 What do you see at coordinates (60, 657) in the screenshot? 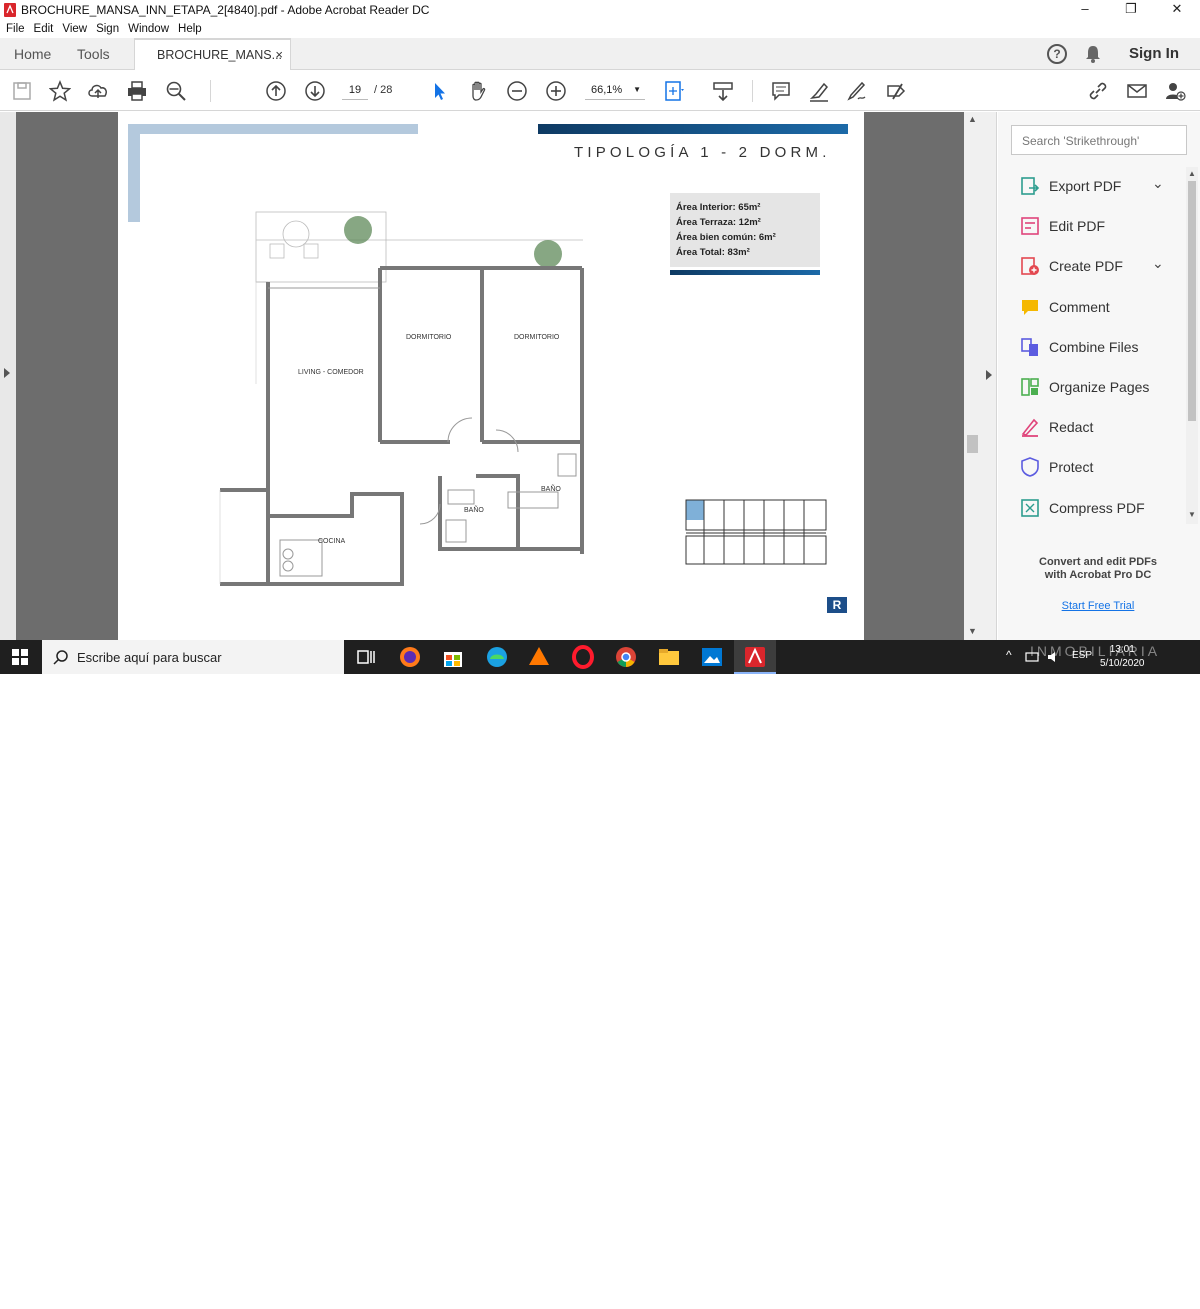
I see `search-icon` at bounding box center [60, 657].